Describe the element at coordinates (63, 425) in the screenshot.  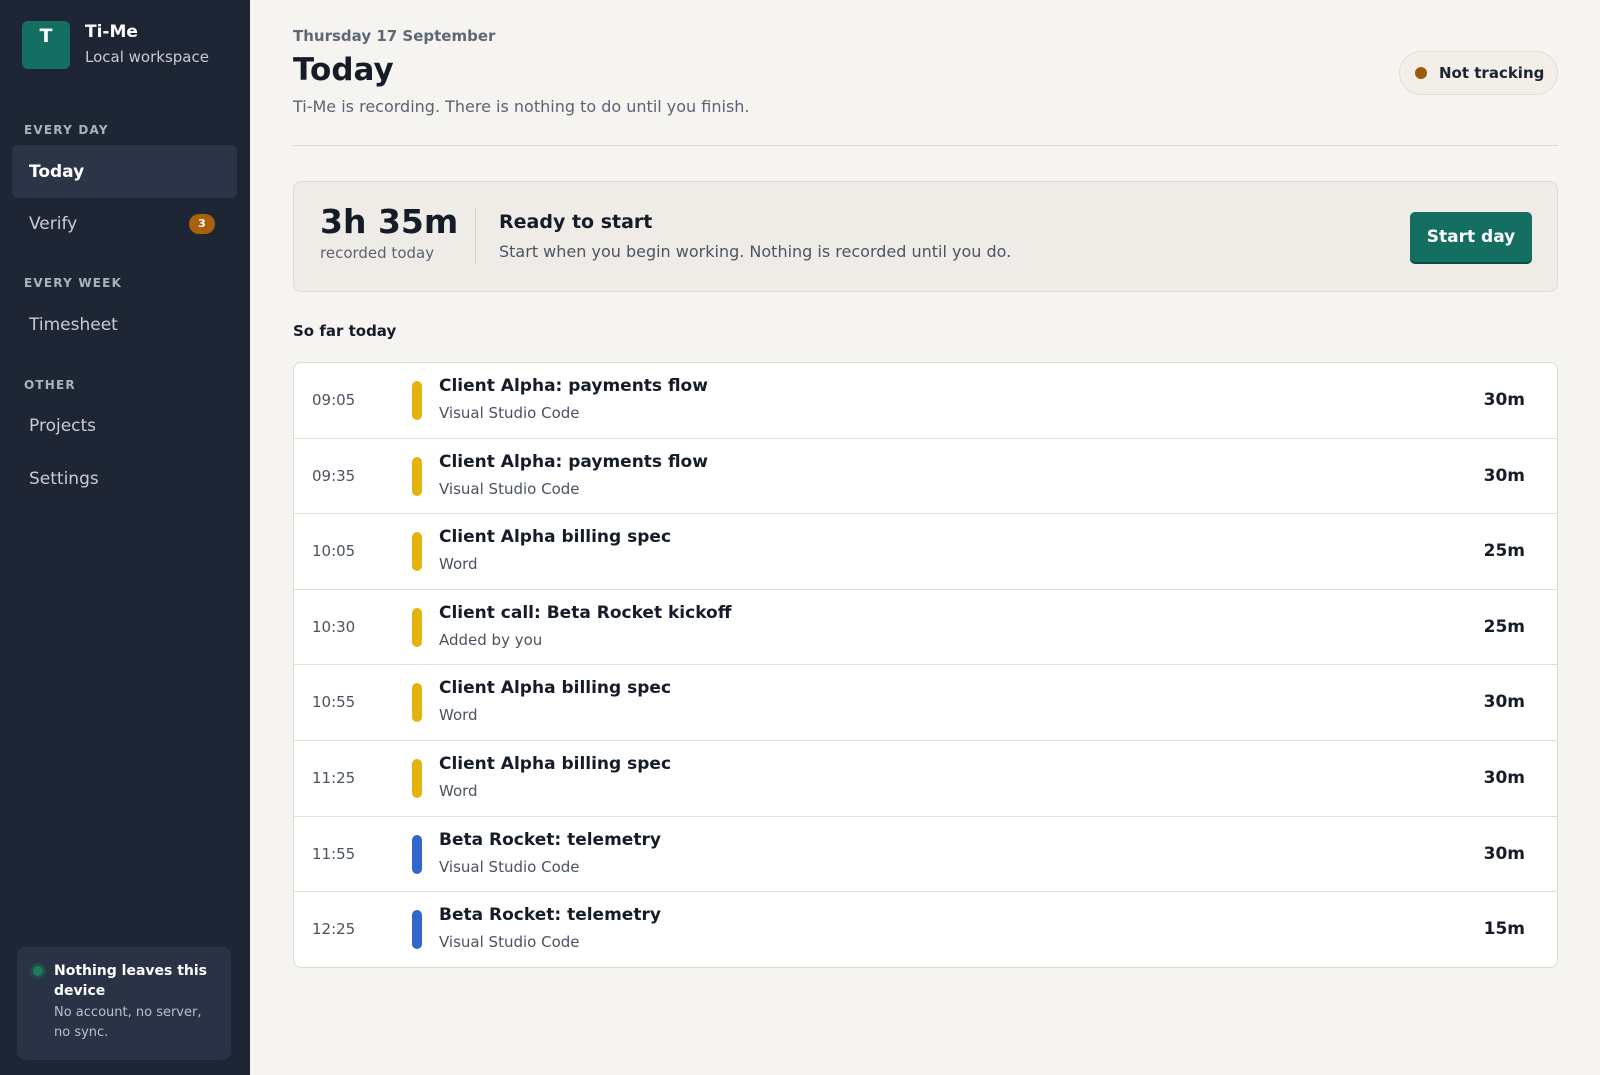
I see `sidebar-item-label: Projects` at that location.